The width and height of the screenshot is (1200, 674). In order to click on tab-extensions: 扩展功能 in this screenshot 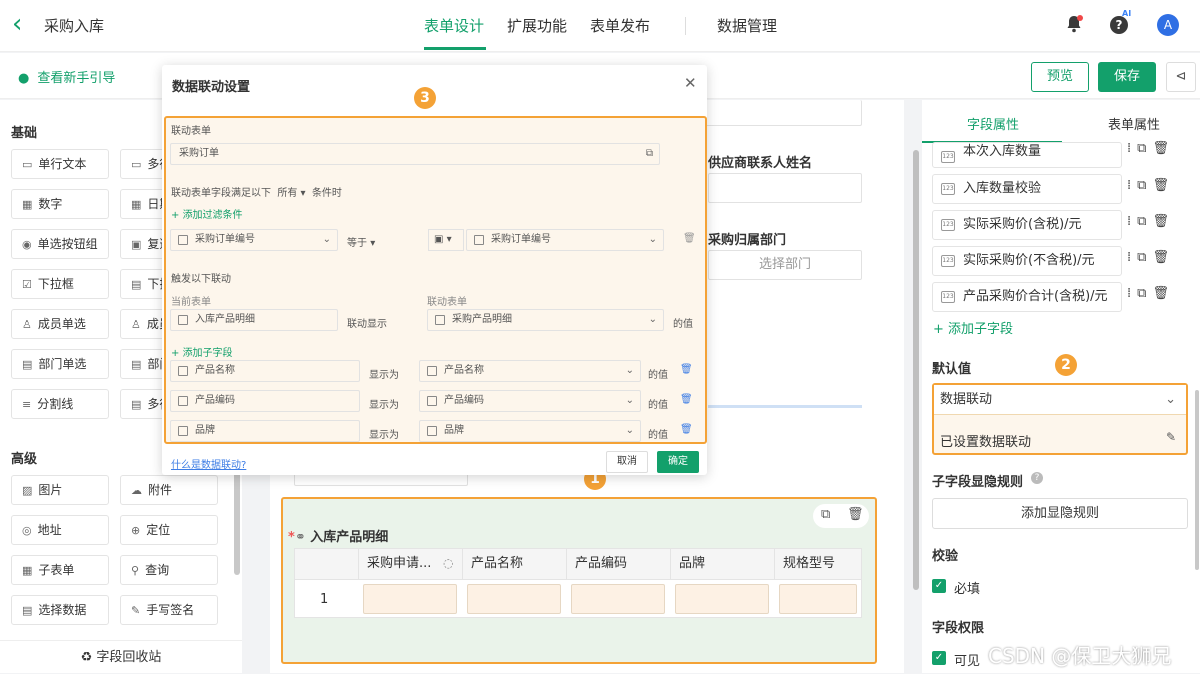, I will do `click(537, 25)`.